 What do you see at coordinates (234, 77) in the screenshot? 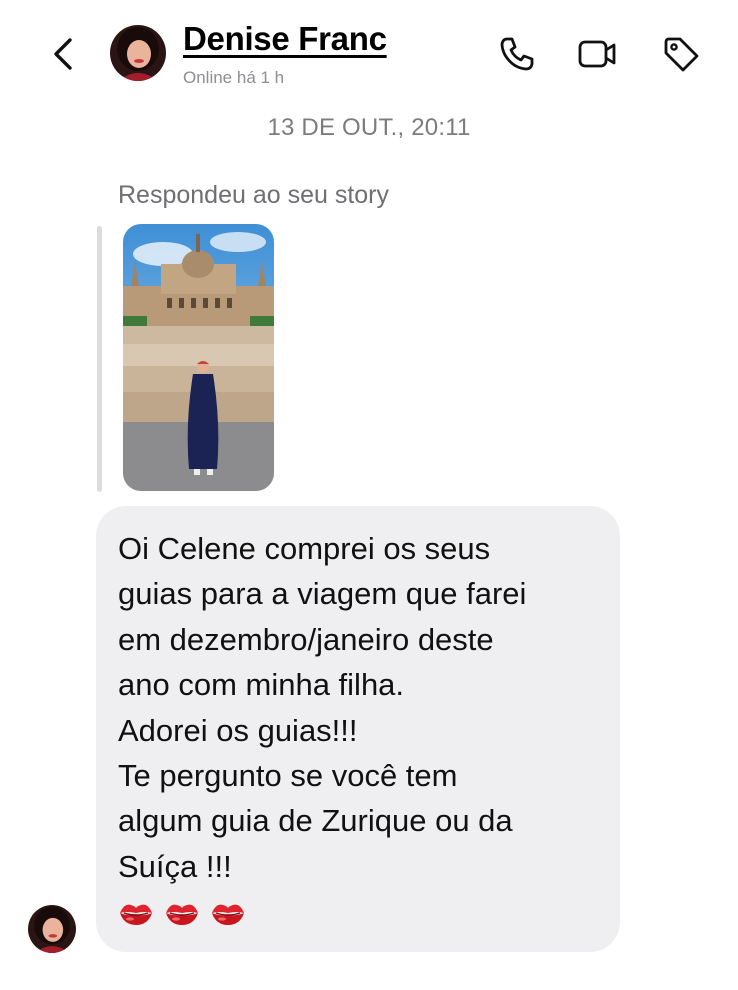
I see `online-status: Online há 1 h` at bounding box center [234, 77].